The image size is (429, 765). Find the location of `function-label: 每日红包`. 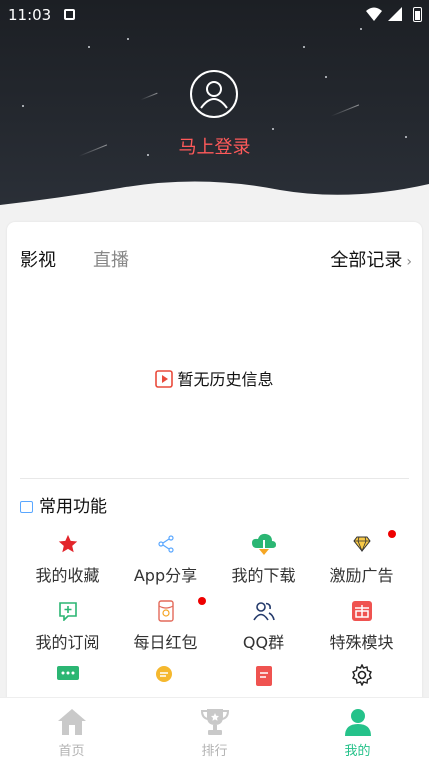

function-label: 每日红包 is located at coordinates (165, 642).